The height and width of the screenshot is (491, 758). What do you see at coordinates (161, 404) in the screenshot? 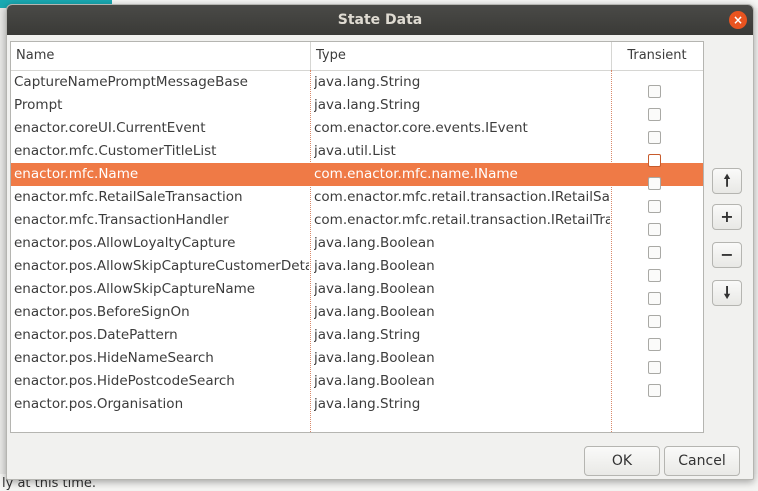
I see `row-name-cell: enactor.pos.Organisation` at bounding box center [161, 404].